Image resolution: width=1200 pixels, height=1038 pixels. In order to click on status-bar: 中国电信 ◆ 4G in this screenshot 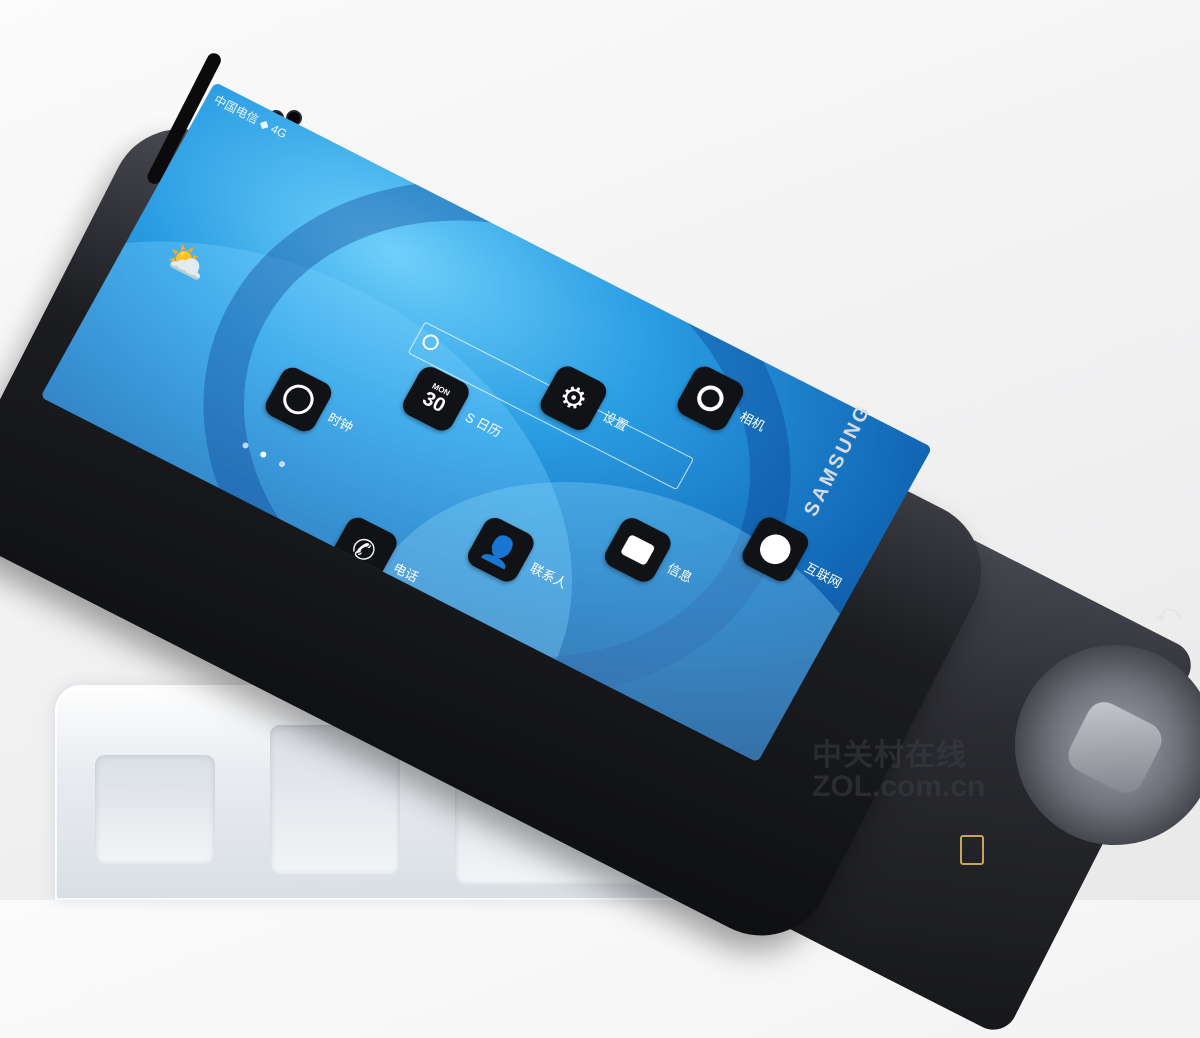, I will do `click(250, 117)`.